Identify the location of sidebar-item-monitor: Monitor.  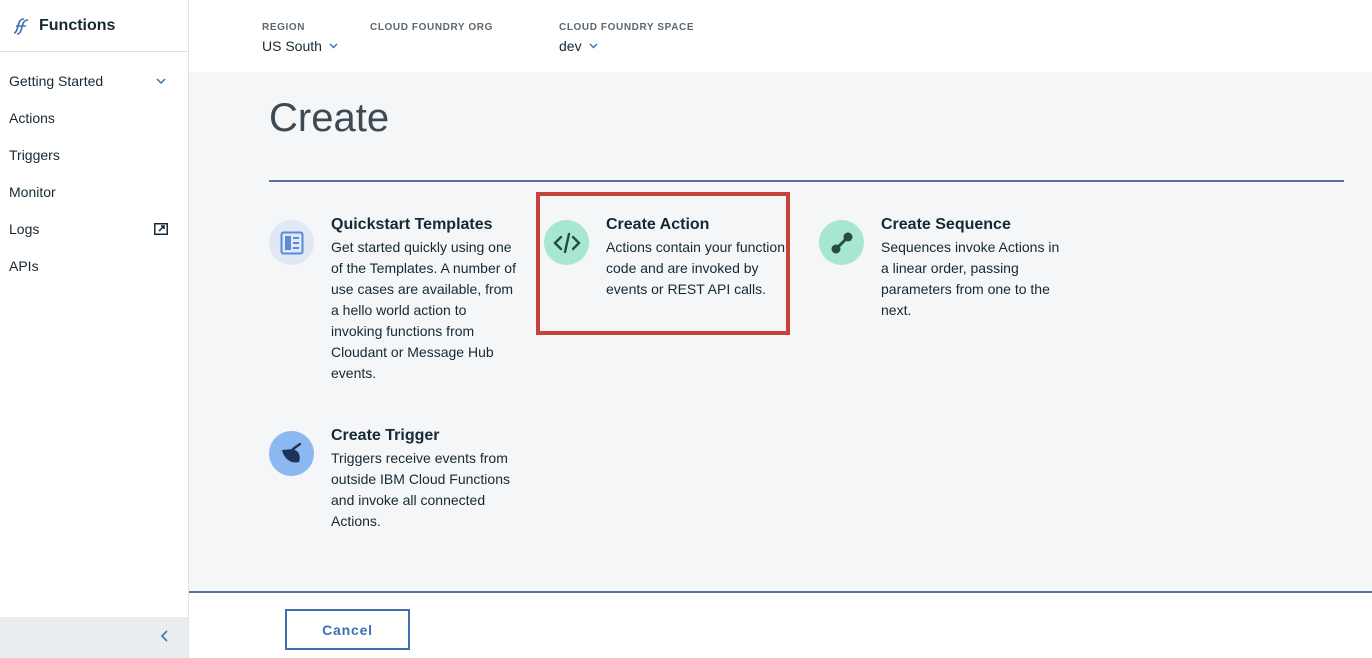
(94, 191).